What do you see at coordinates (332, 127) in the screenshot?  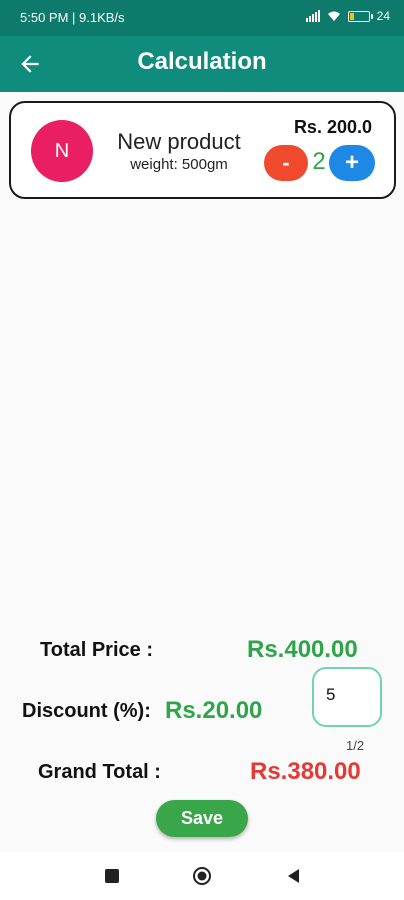 I see `product-price: Rs. 200.0` at bounding box center [332, 127].